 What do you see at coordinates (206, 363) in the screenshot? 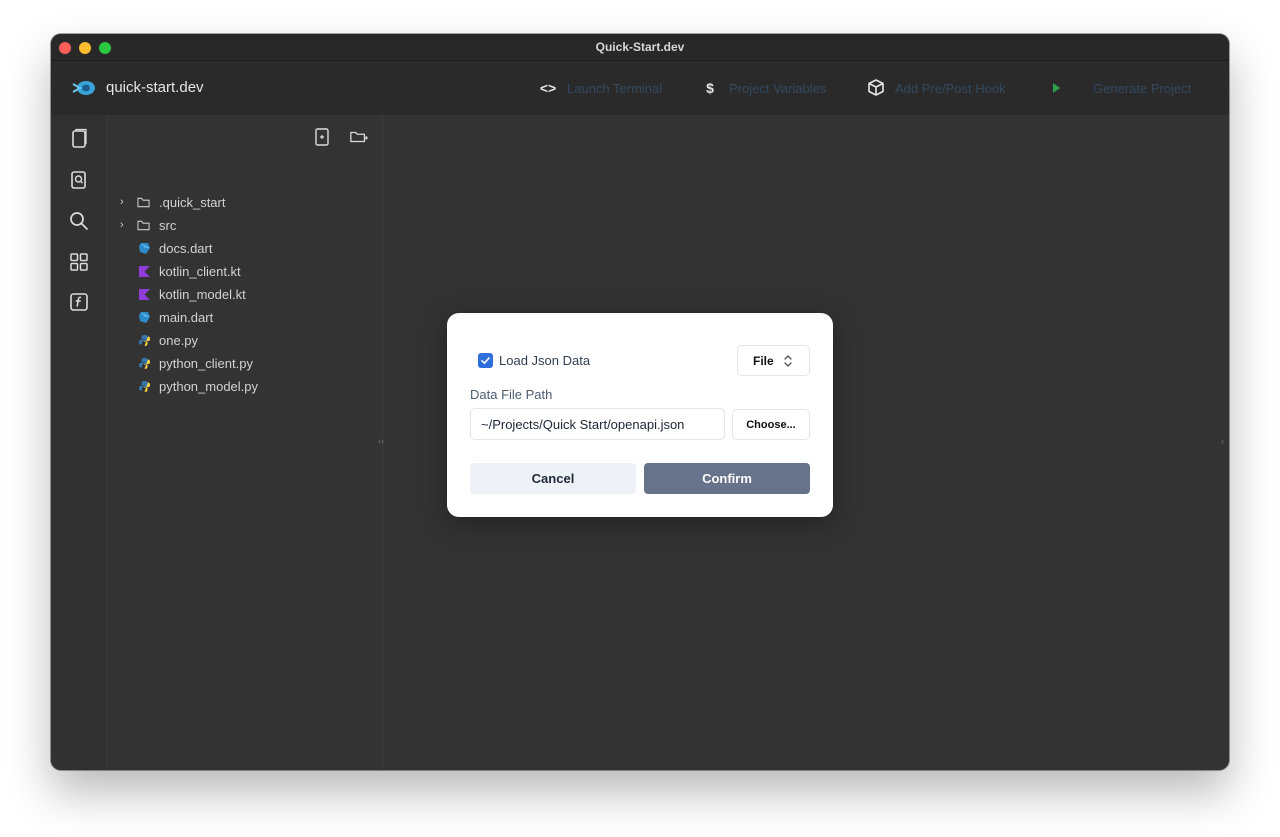
I see `tree-item-label: python_client.py` at bounding box center [206, 363].